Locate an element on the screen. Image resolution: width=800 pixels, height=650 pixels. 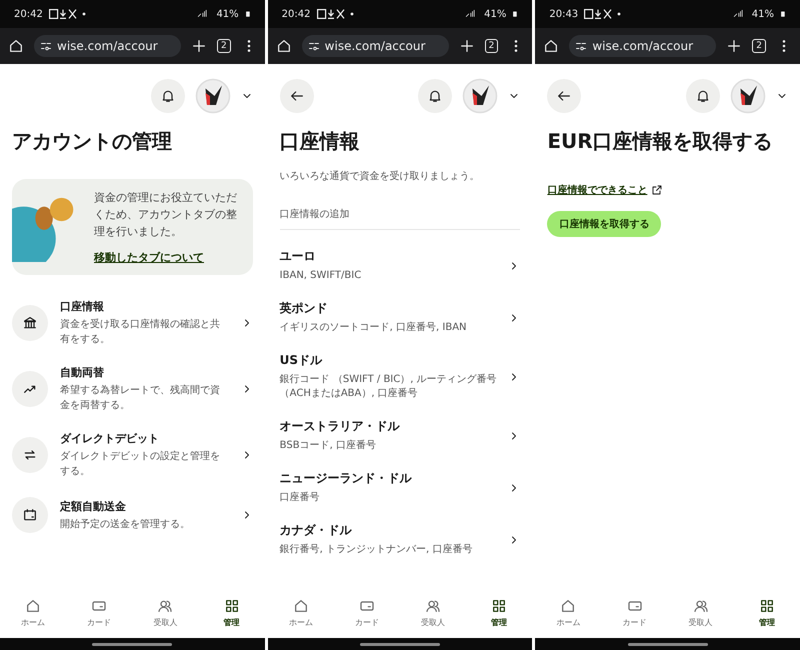
currency-details: 口座番号 is located at coordinates (300, 498).